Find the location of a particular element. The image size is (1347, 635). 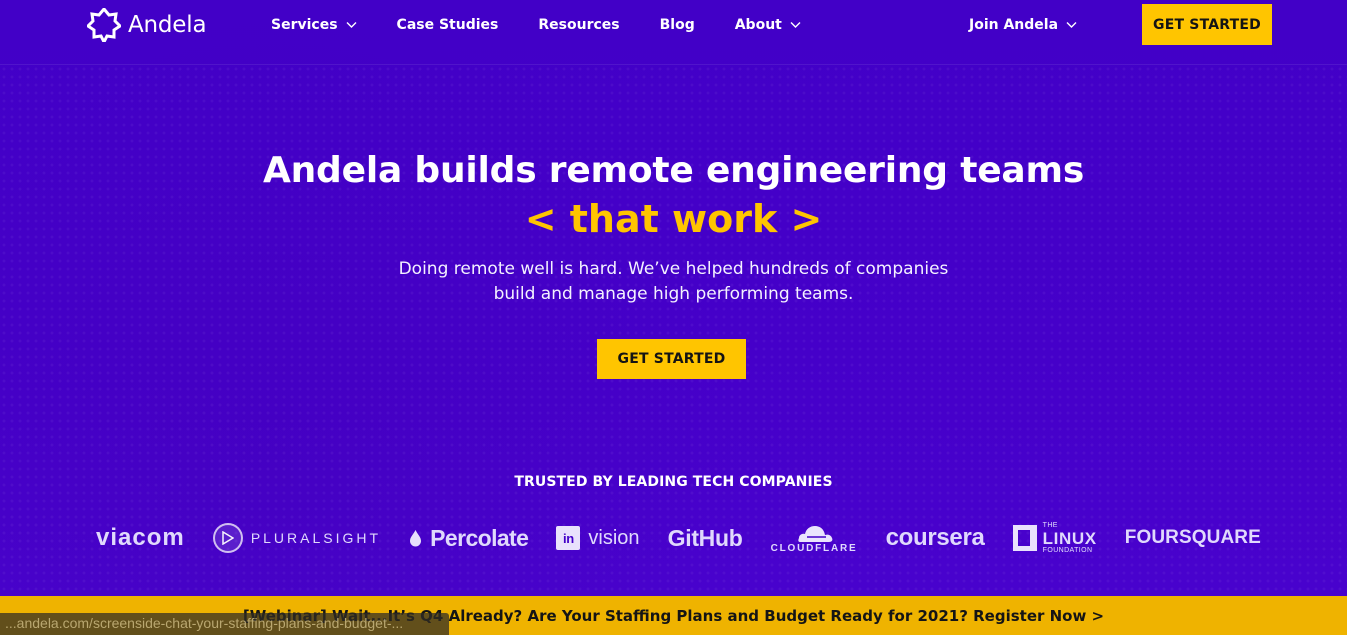

foursquare-logo-text: FOURSQUARE is located at coordinates (1192, 537).